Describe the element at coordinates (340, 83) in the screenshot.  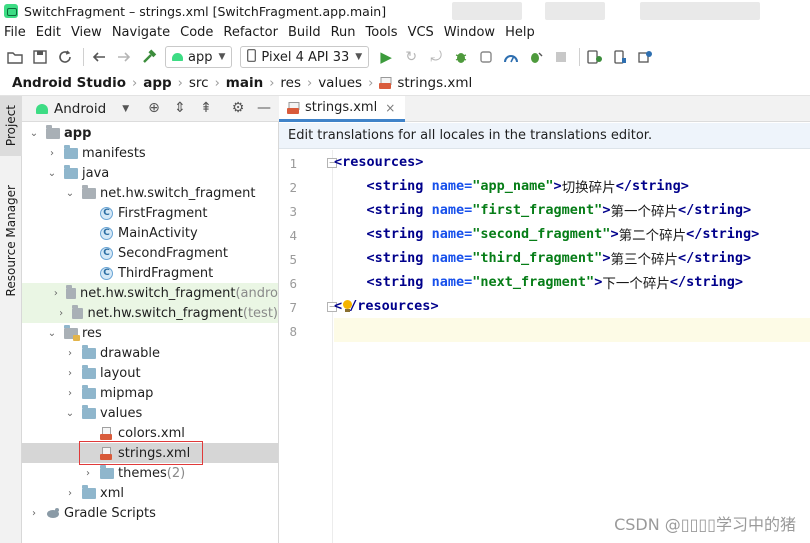
I see `breadcrumb-item: values` at that location.